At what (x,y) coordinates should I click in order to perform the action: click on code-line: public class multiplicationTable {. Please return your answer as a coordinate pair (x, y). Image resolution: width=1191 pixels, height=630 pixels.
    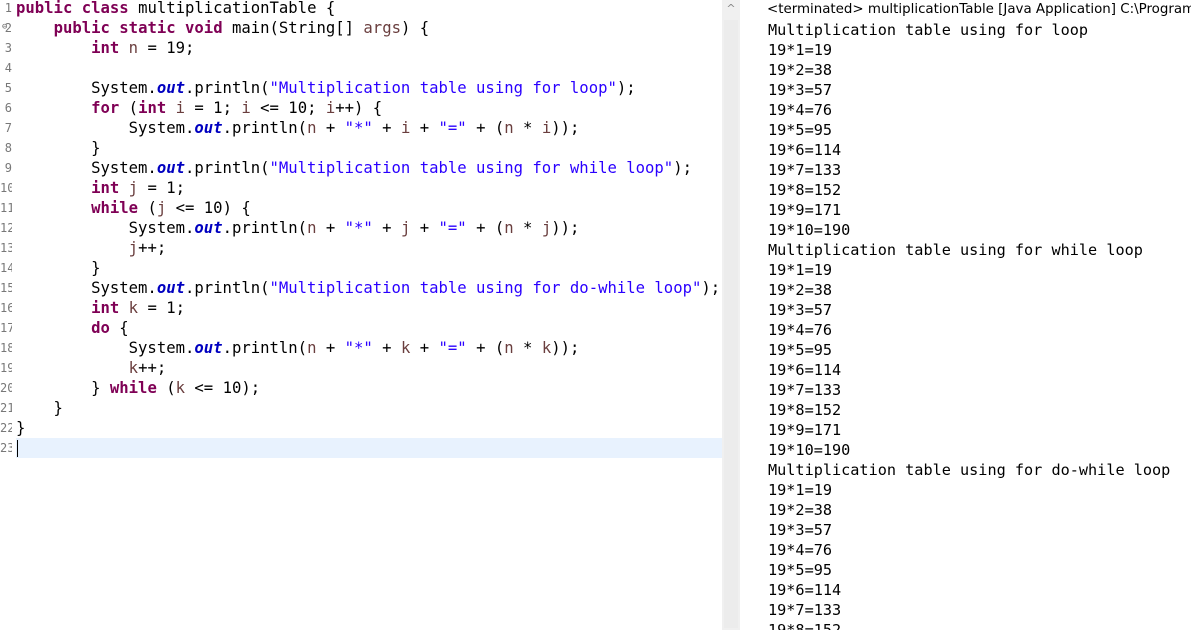
    Looking at the image, I should click on (369, 9).